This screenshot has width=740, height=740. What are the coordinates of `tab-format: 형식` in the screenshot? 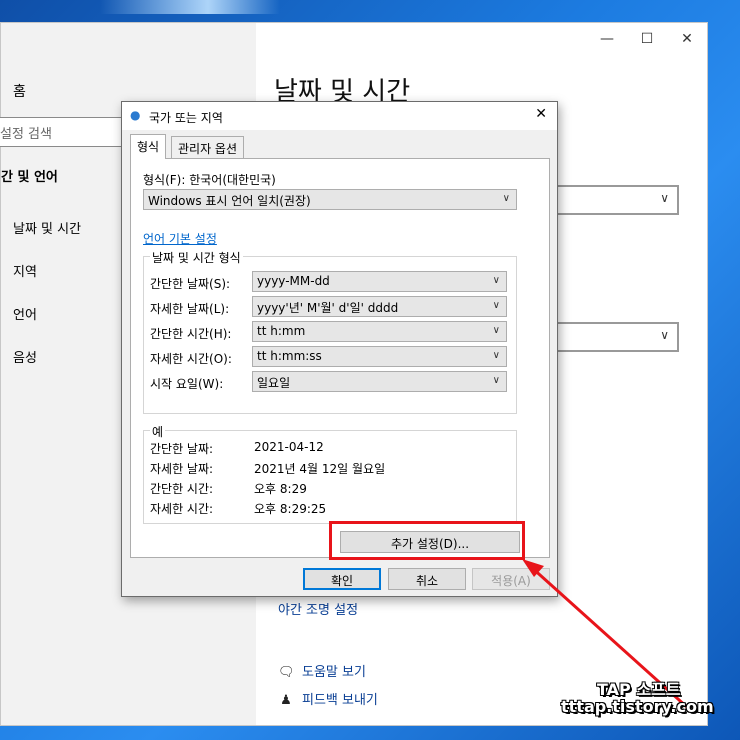 It's located at (148, 146).